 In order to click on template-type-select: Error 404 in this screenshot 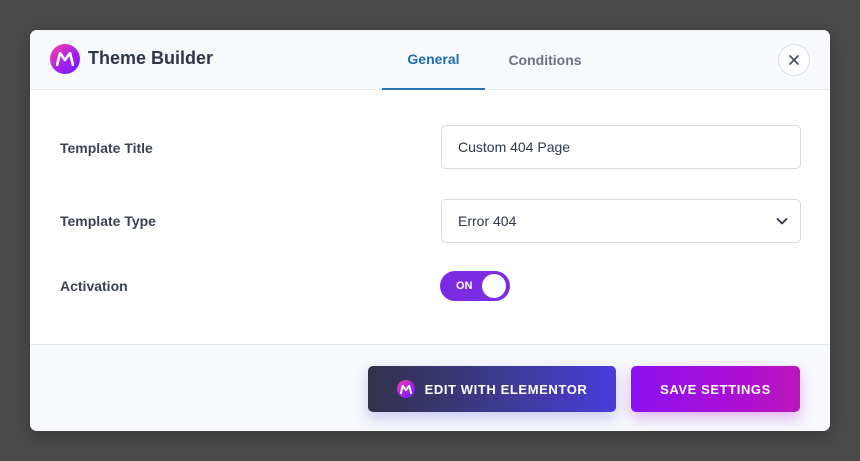, I will do `click(621, 221)`.